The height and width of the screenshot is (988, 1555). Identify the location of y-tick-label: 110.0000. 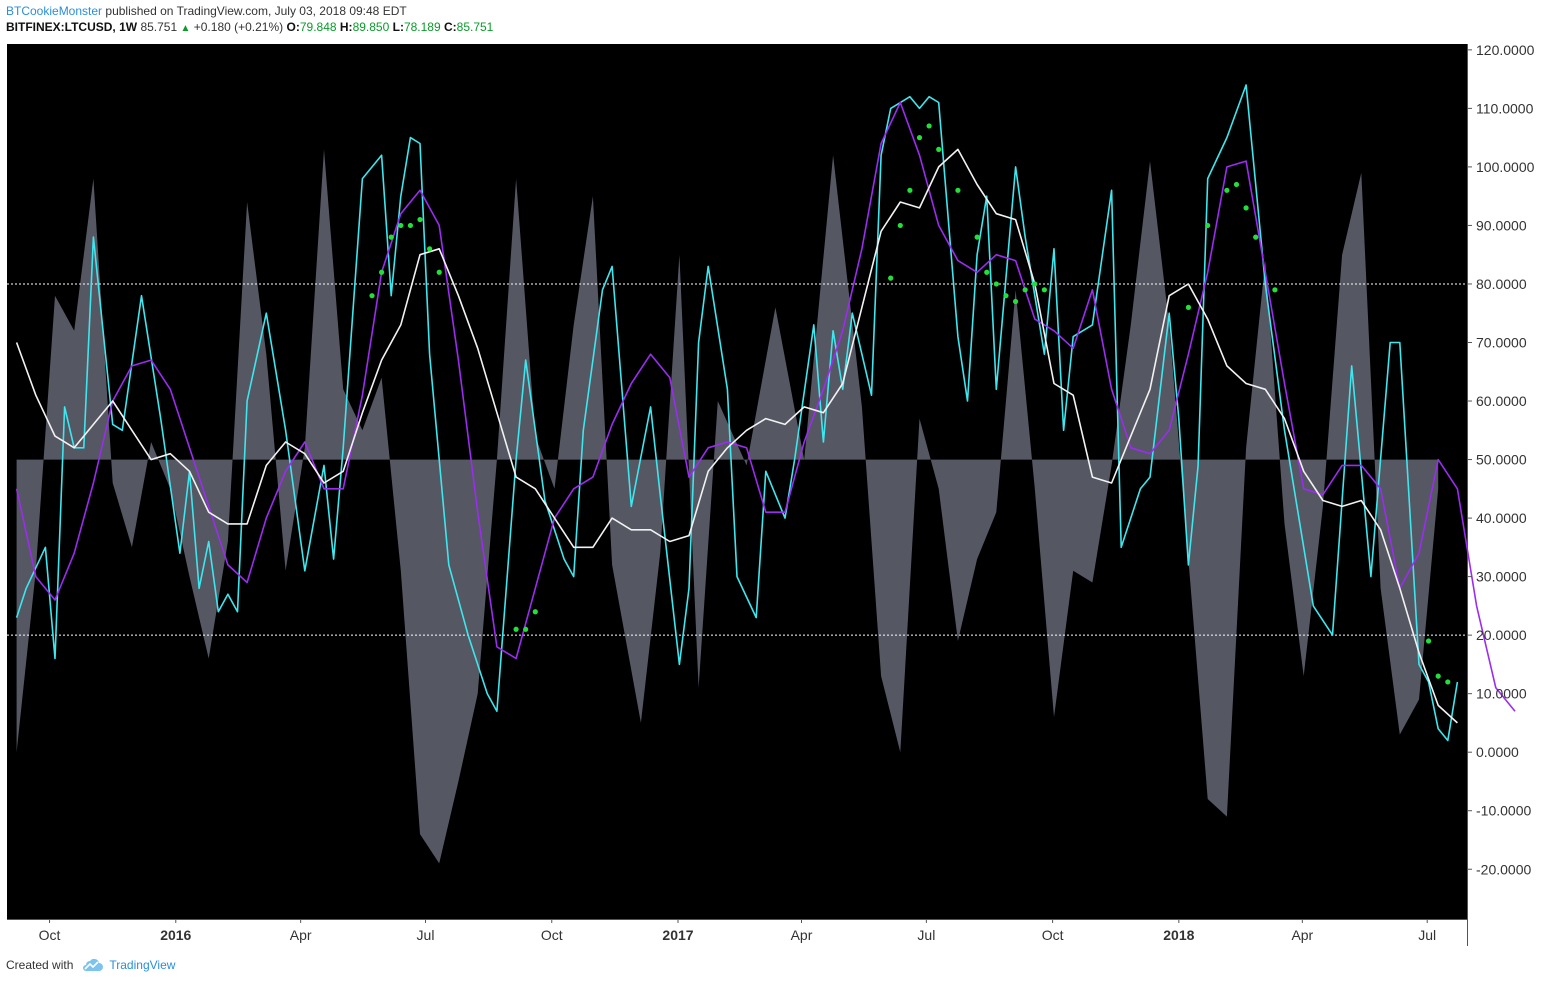
(1505, 108).